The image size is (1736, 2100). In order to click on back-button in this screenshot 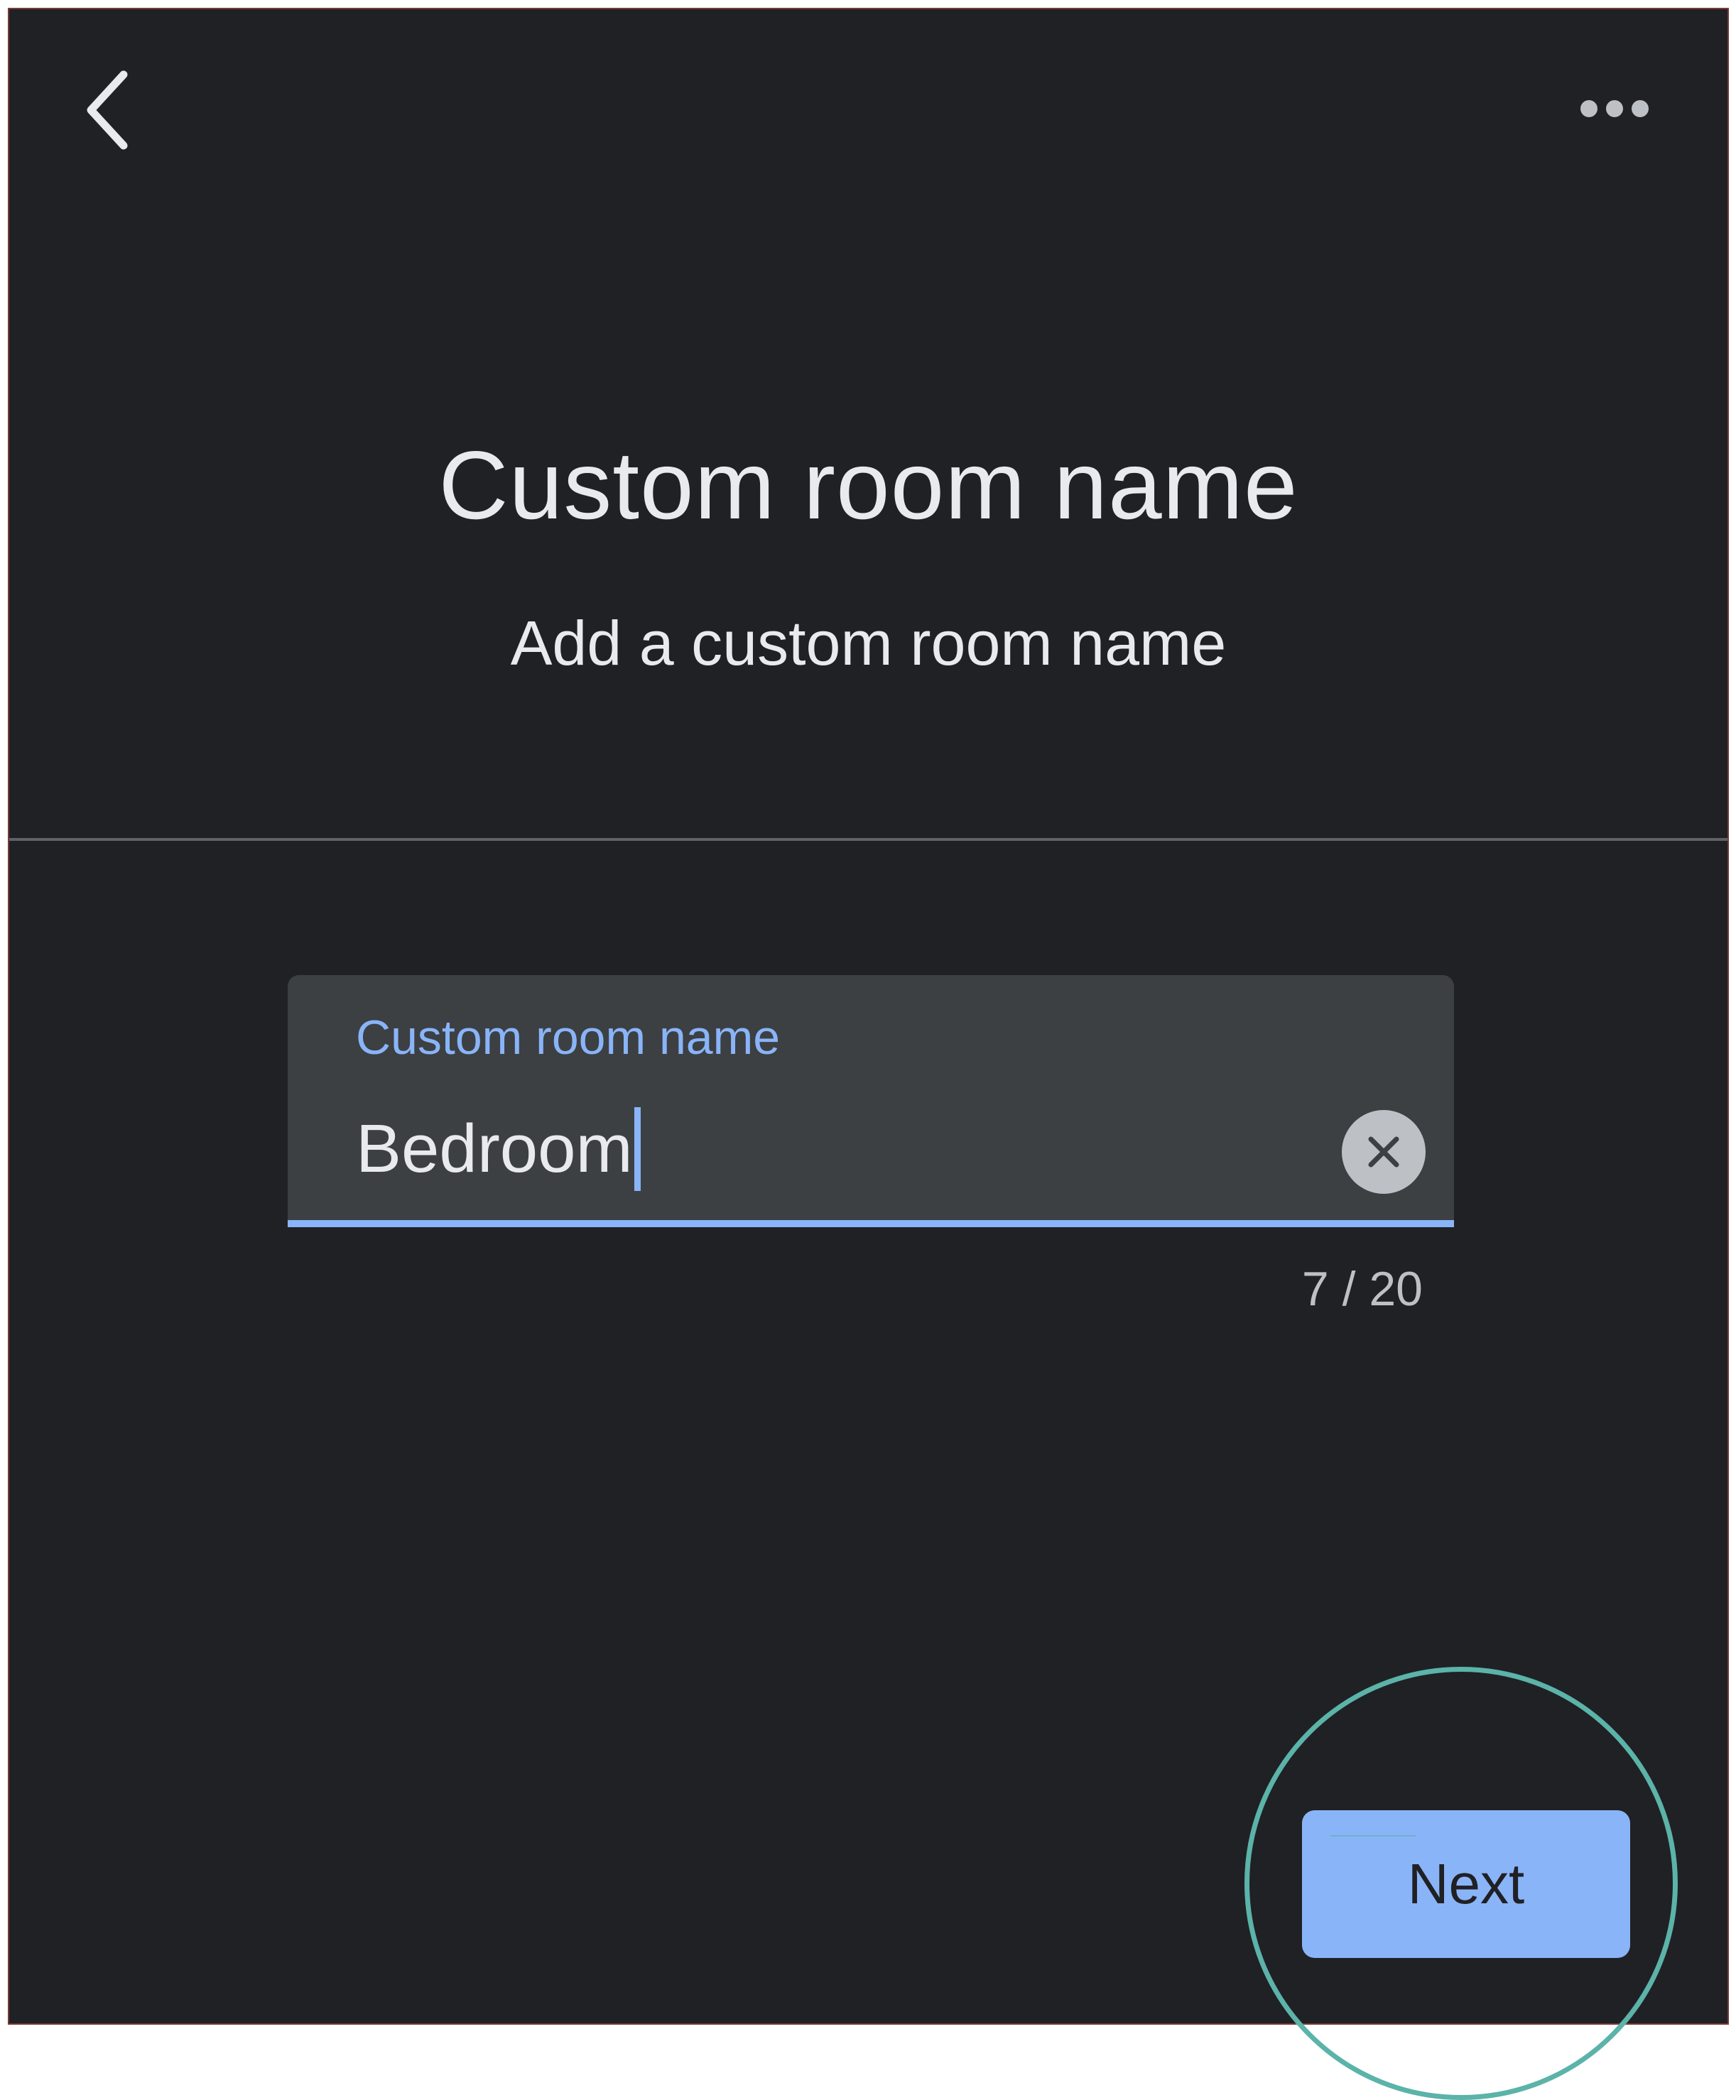, I will do `click(108, 110)`.